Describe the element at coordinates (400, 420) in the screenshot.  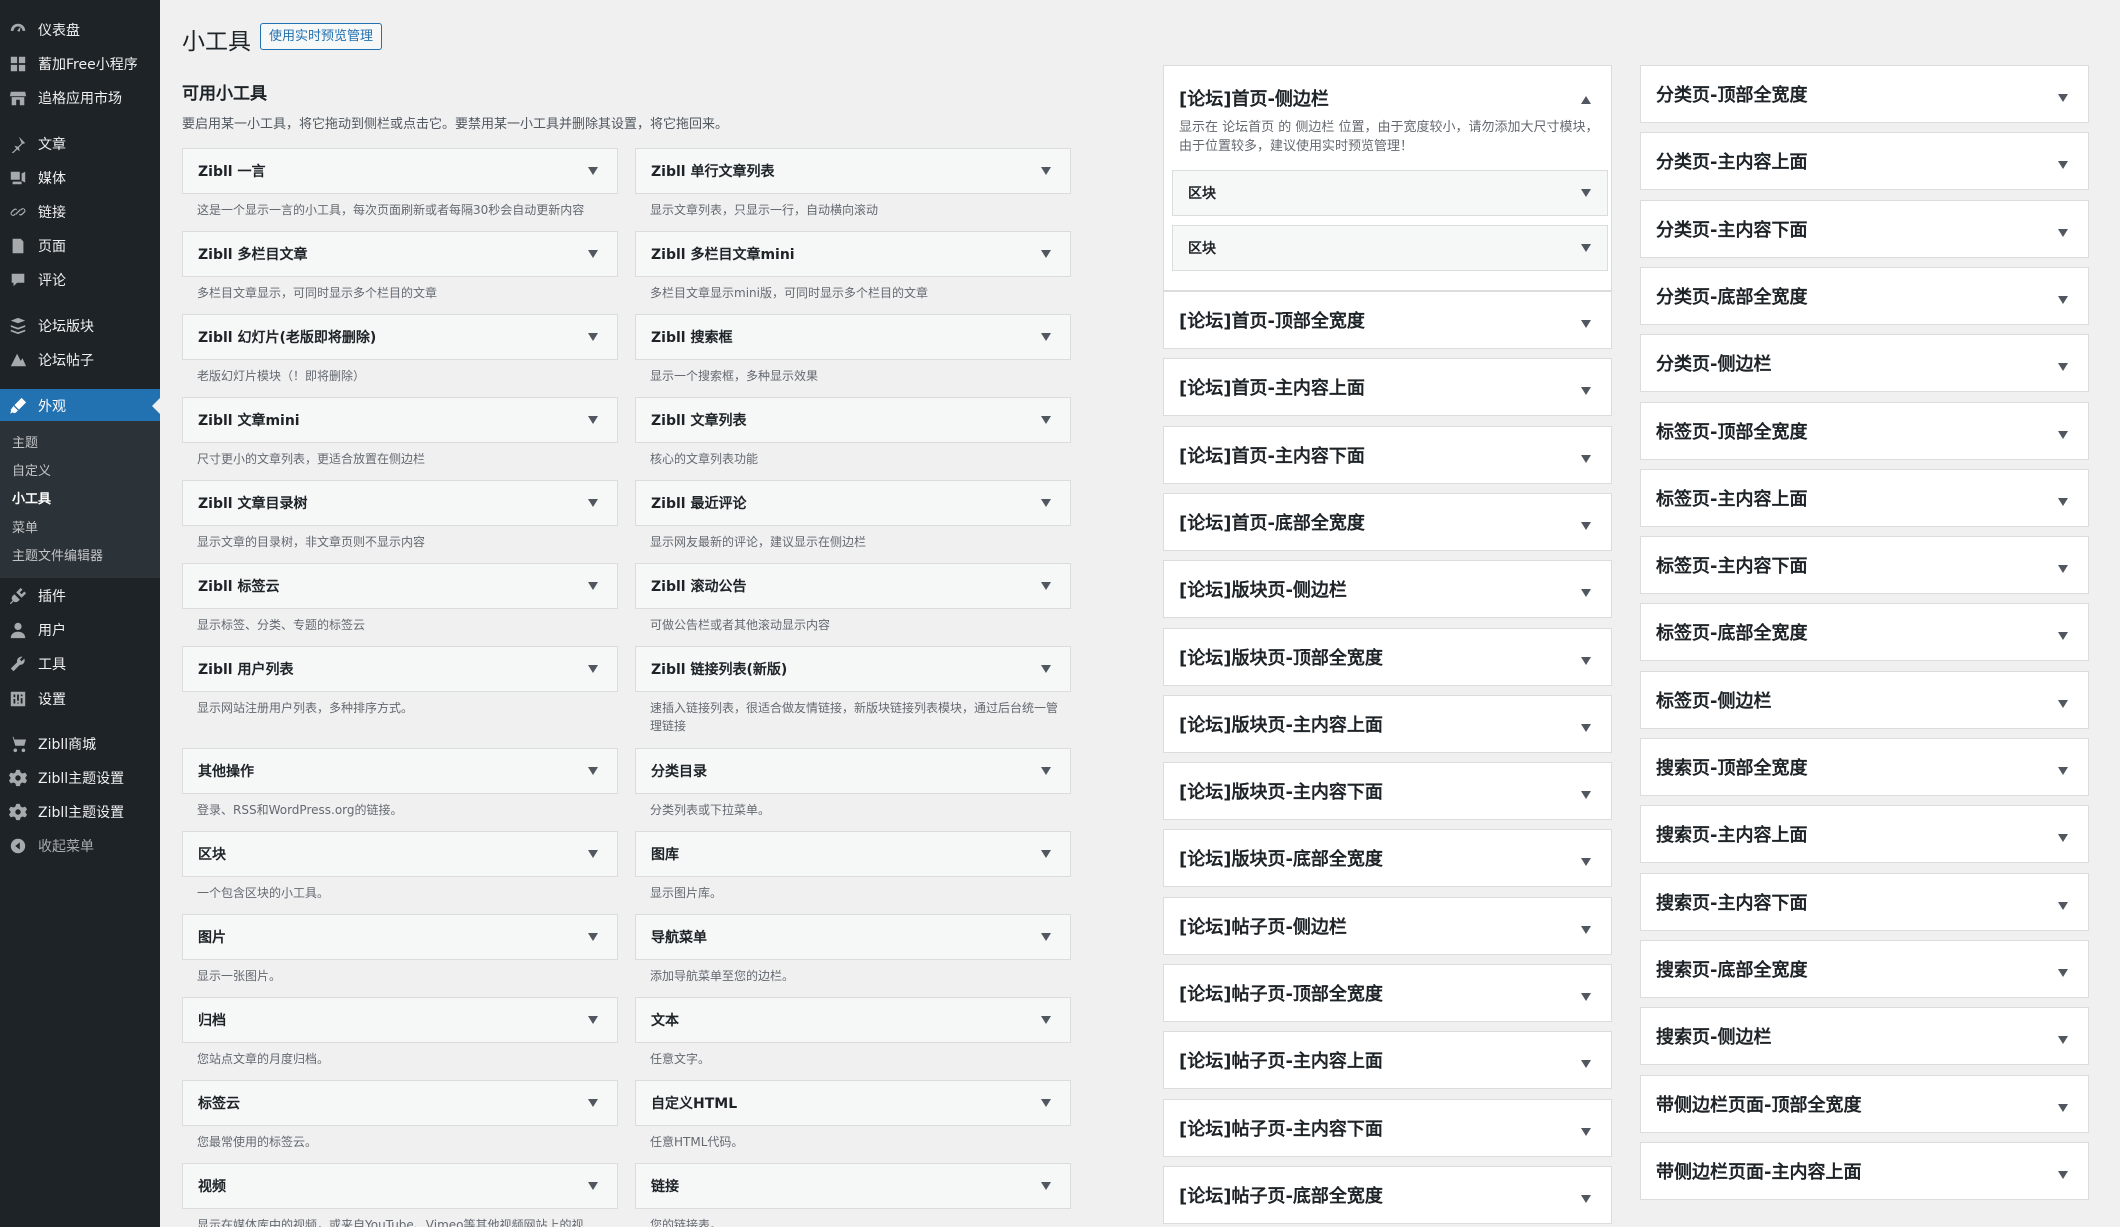
I see `available-widget: Zibll 文章mini` at that location.